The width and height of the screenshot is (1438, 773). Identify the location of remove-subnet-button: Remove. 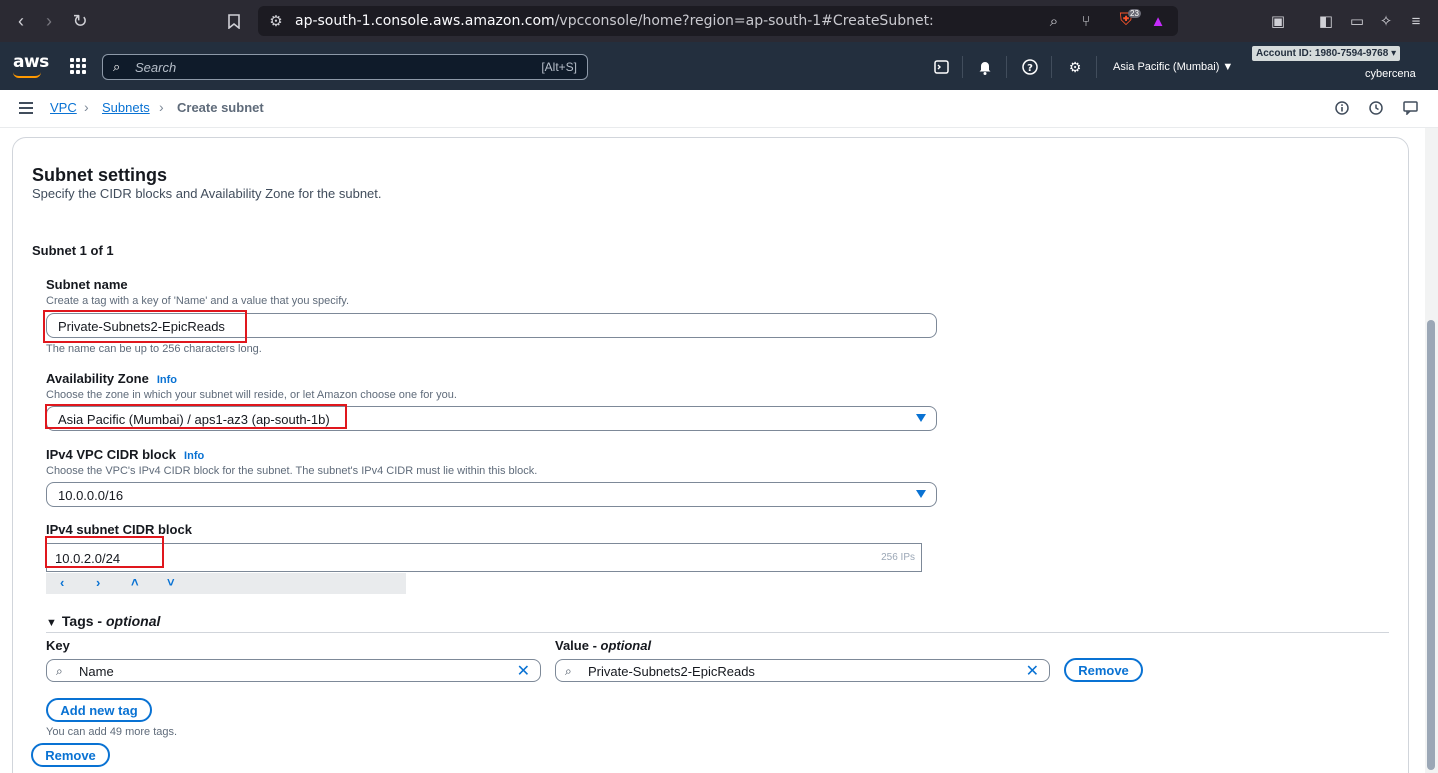
(70, 755).